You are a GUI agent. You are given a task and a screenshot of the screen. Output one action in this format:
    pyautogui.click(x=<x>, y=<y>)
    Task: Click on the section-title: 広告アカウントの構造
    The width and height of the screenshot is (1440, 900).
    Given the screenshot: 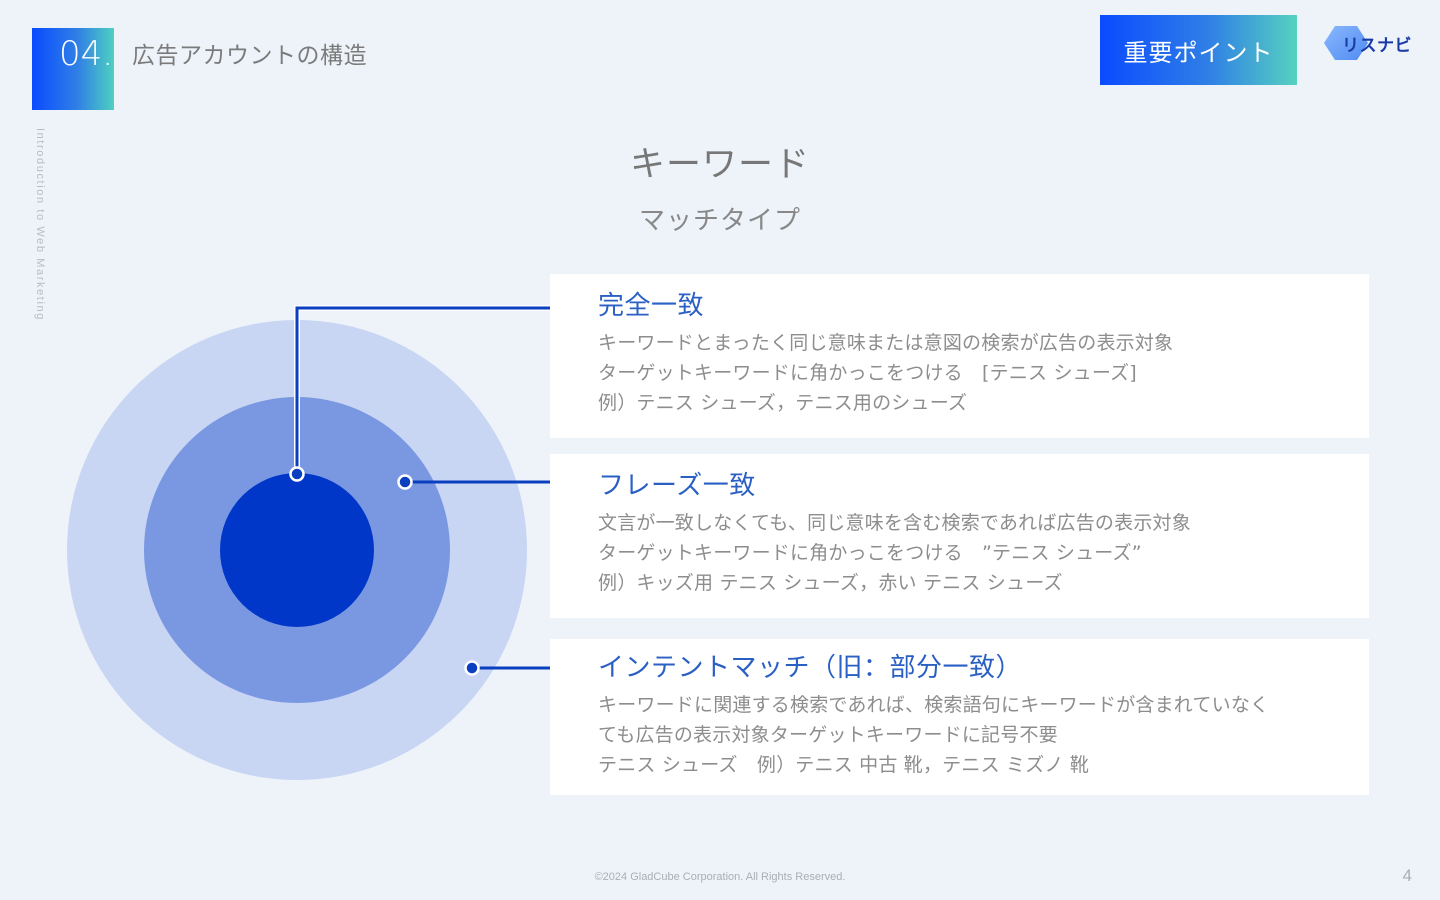 What is the action you would take?
    pyautogui.click(x=249, y=56)
    